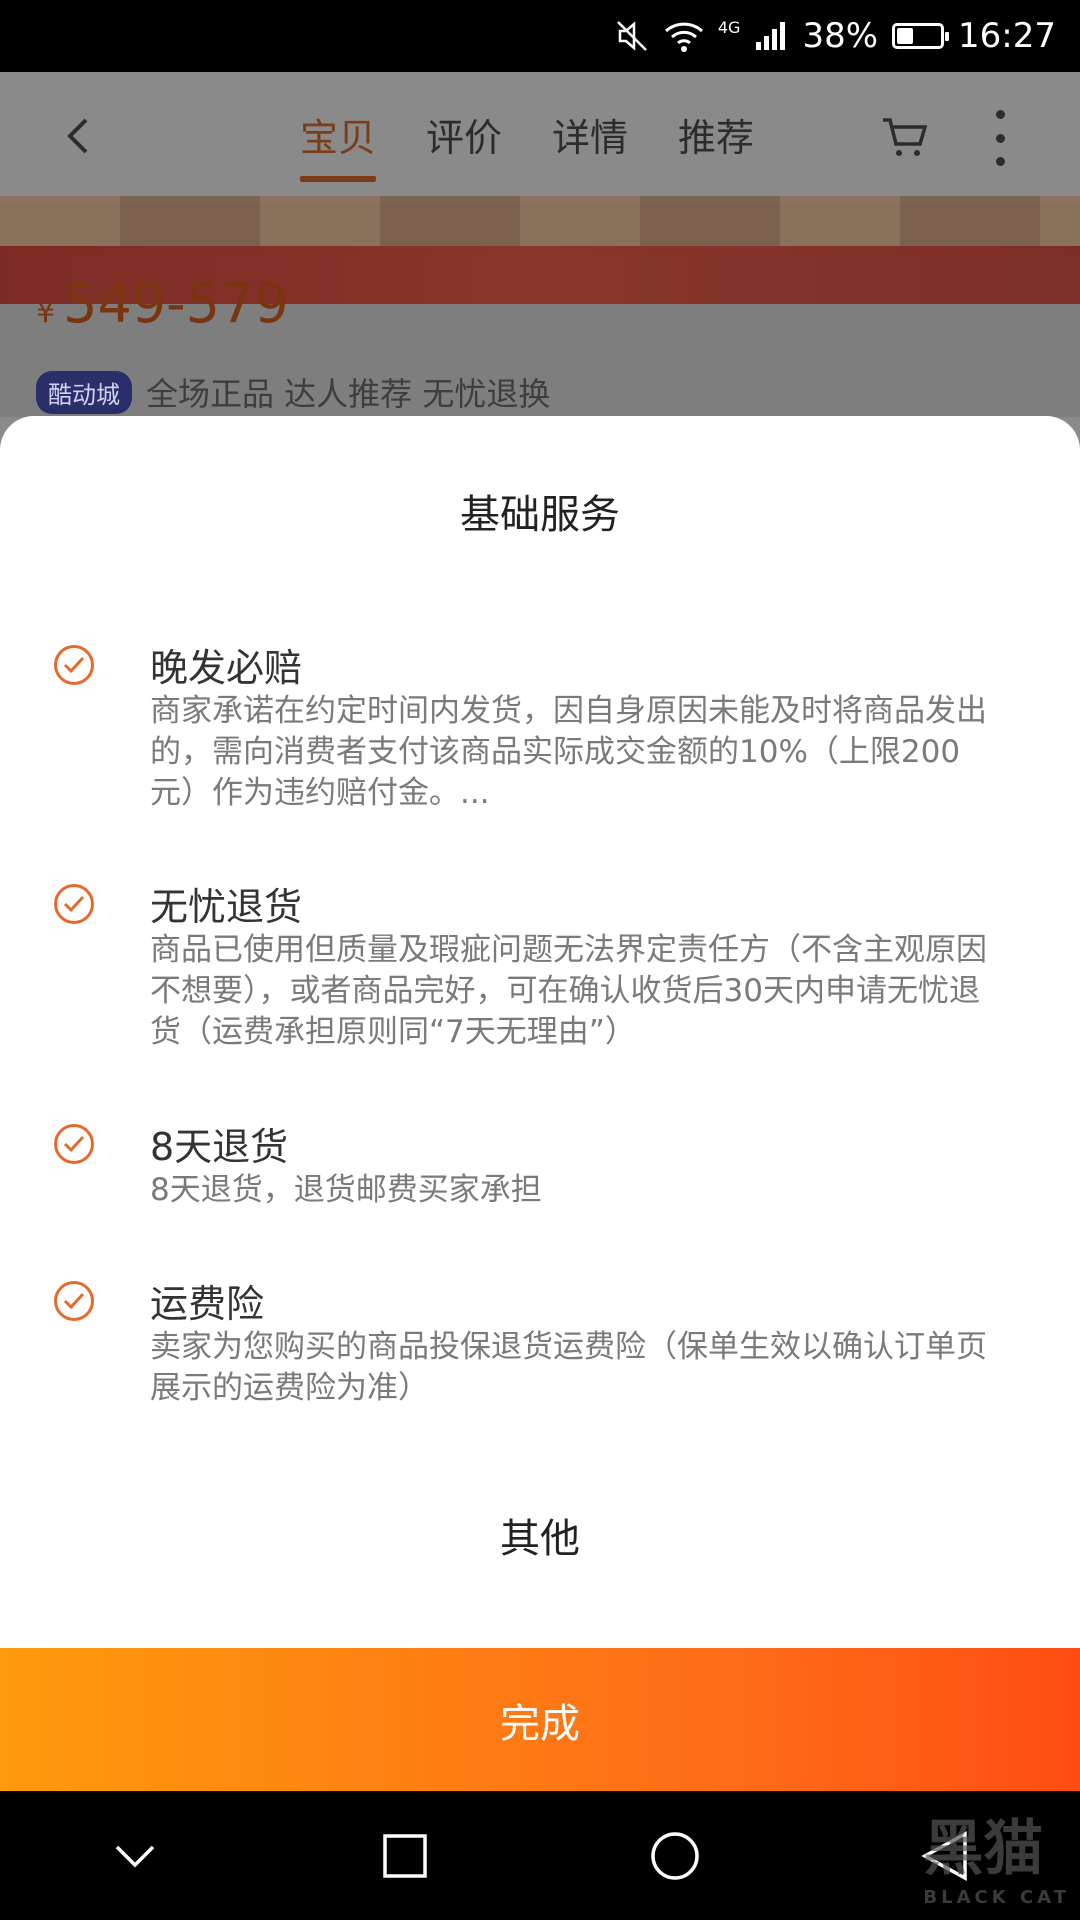  What do you see at coordinates (540, 36) in the screenshot?
I see `status-bar: 4G 38% 16:27` at bounding box center [540, 36].